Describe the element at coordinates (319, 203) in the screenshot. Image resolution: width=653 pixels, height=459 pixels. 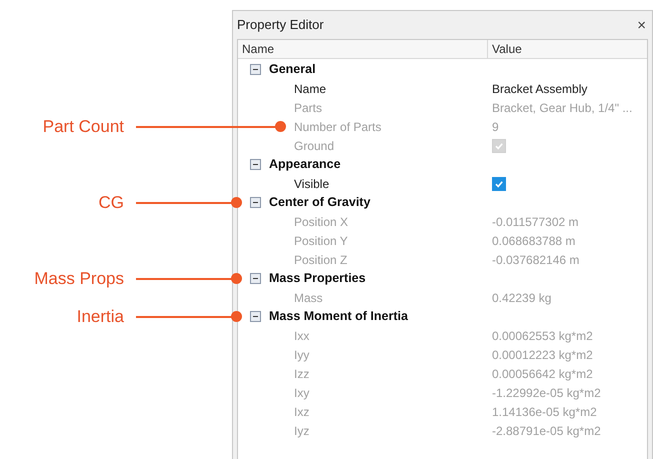
I see `category-label: Center of Gravity` at that location.